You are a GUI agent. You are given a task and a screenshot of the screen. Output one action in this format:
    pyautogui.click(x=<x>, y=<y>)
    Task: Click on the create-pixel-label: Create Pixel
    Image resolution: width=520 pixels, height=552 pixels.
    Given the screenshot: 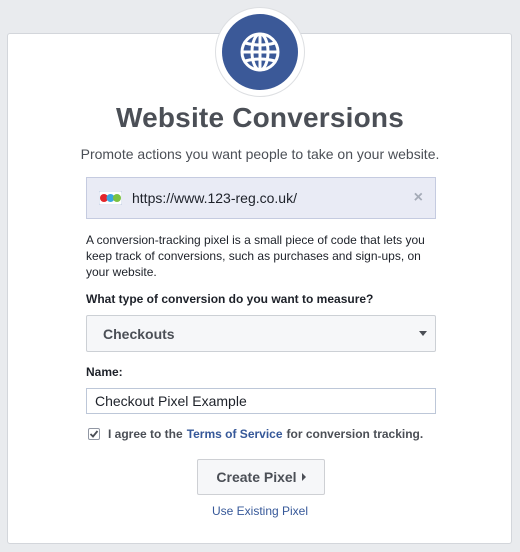 What is the action you would take?
    pyautogui.click(x=256, y=477)
    